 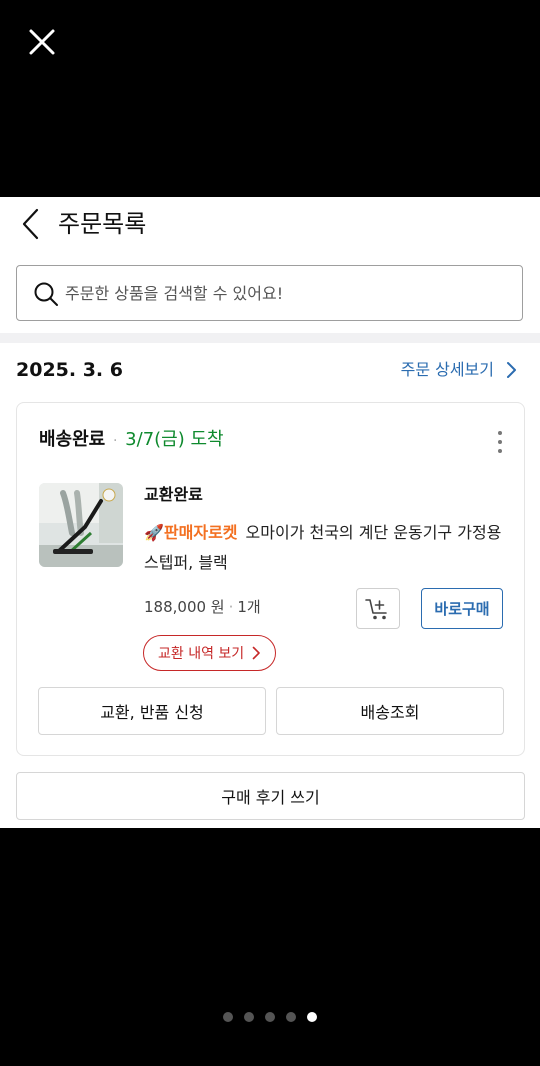 I want to click on seller-rocket-badge: 🚀판매자로켓, so click(x=191, y=532).